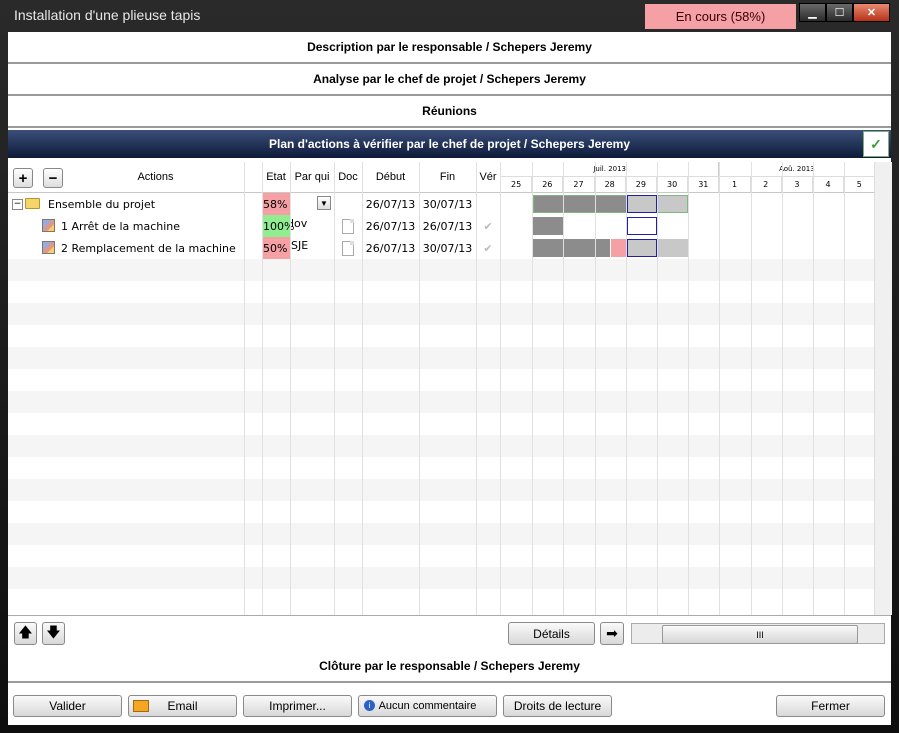  I want to click on gantt-day-label: 25, so click(517, 184).